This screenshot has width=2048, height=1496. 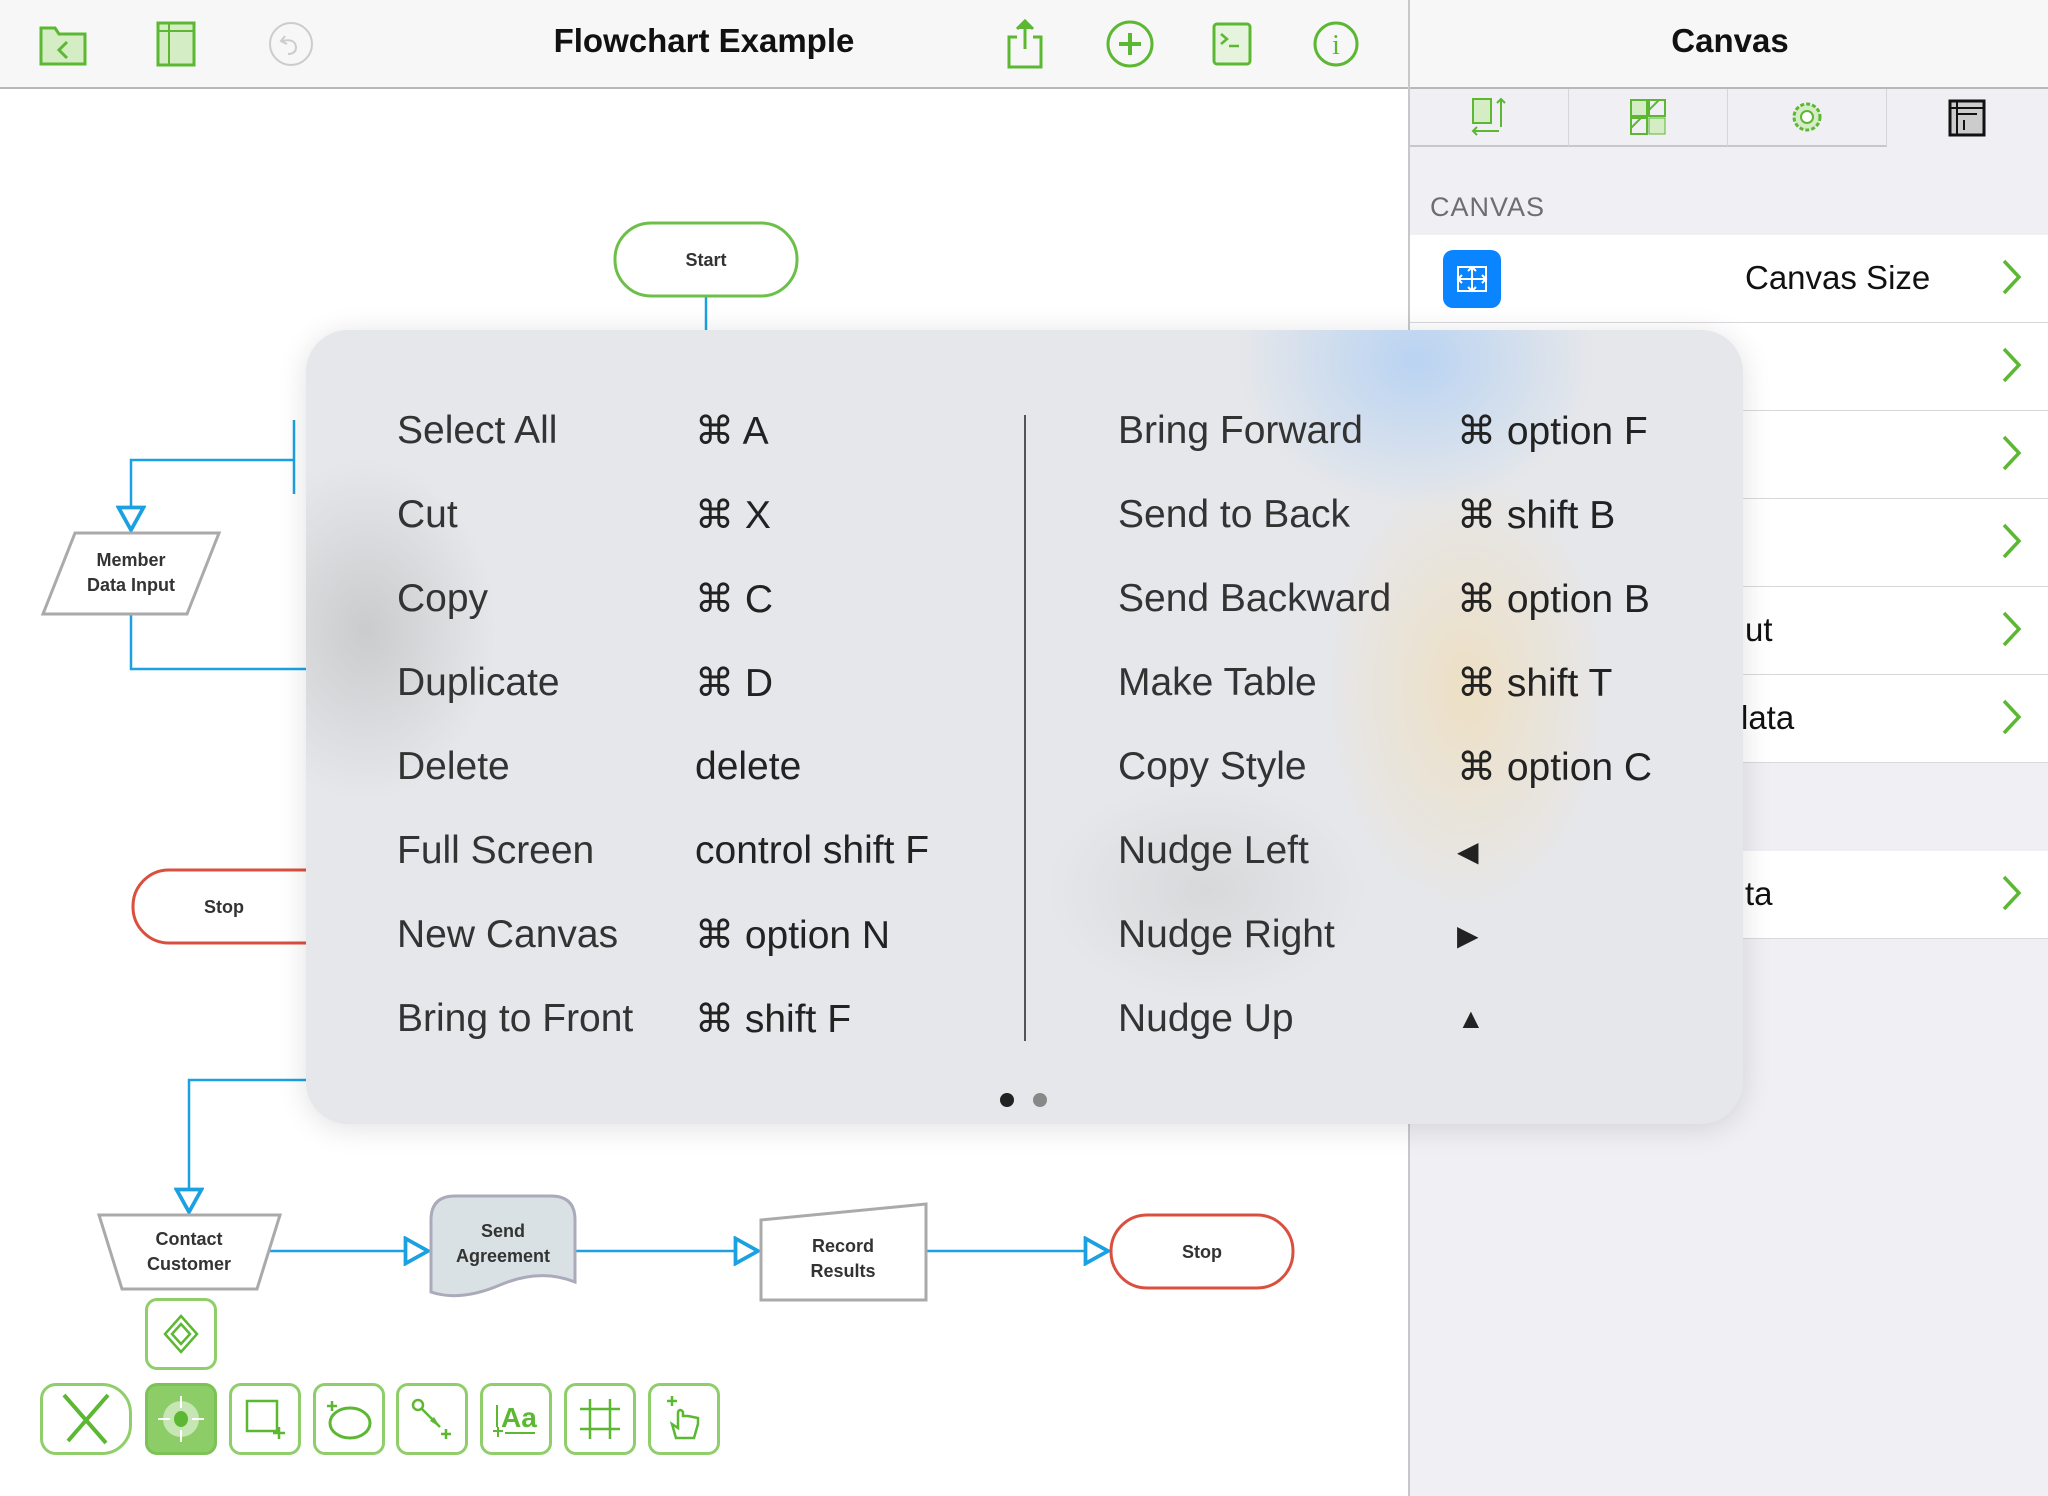 I want to click on stencil-button, so click(x=86, y=1419).